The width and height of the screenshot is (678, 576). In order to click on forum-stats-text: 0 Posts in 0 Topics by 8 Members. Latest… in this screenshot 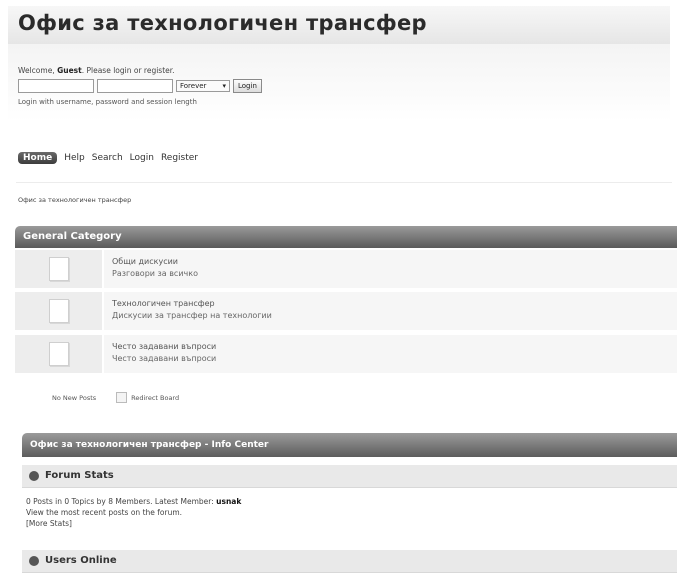, I will do `click(133, 512)`.